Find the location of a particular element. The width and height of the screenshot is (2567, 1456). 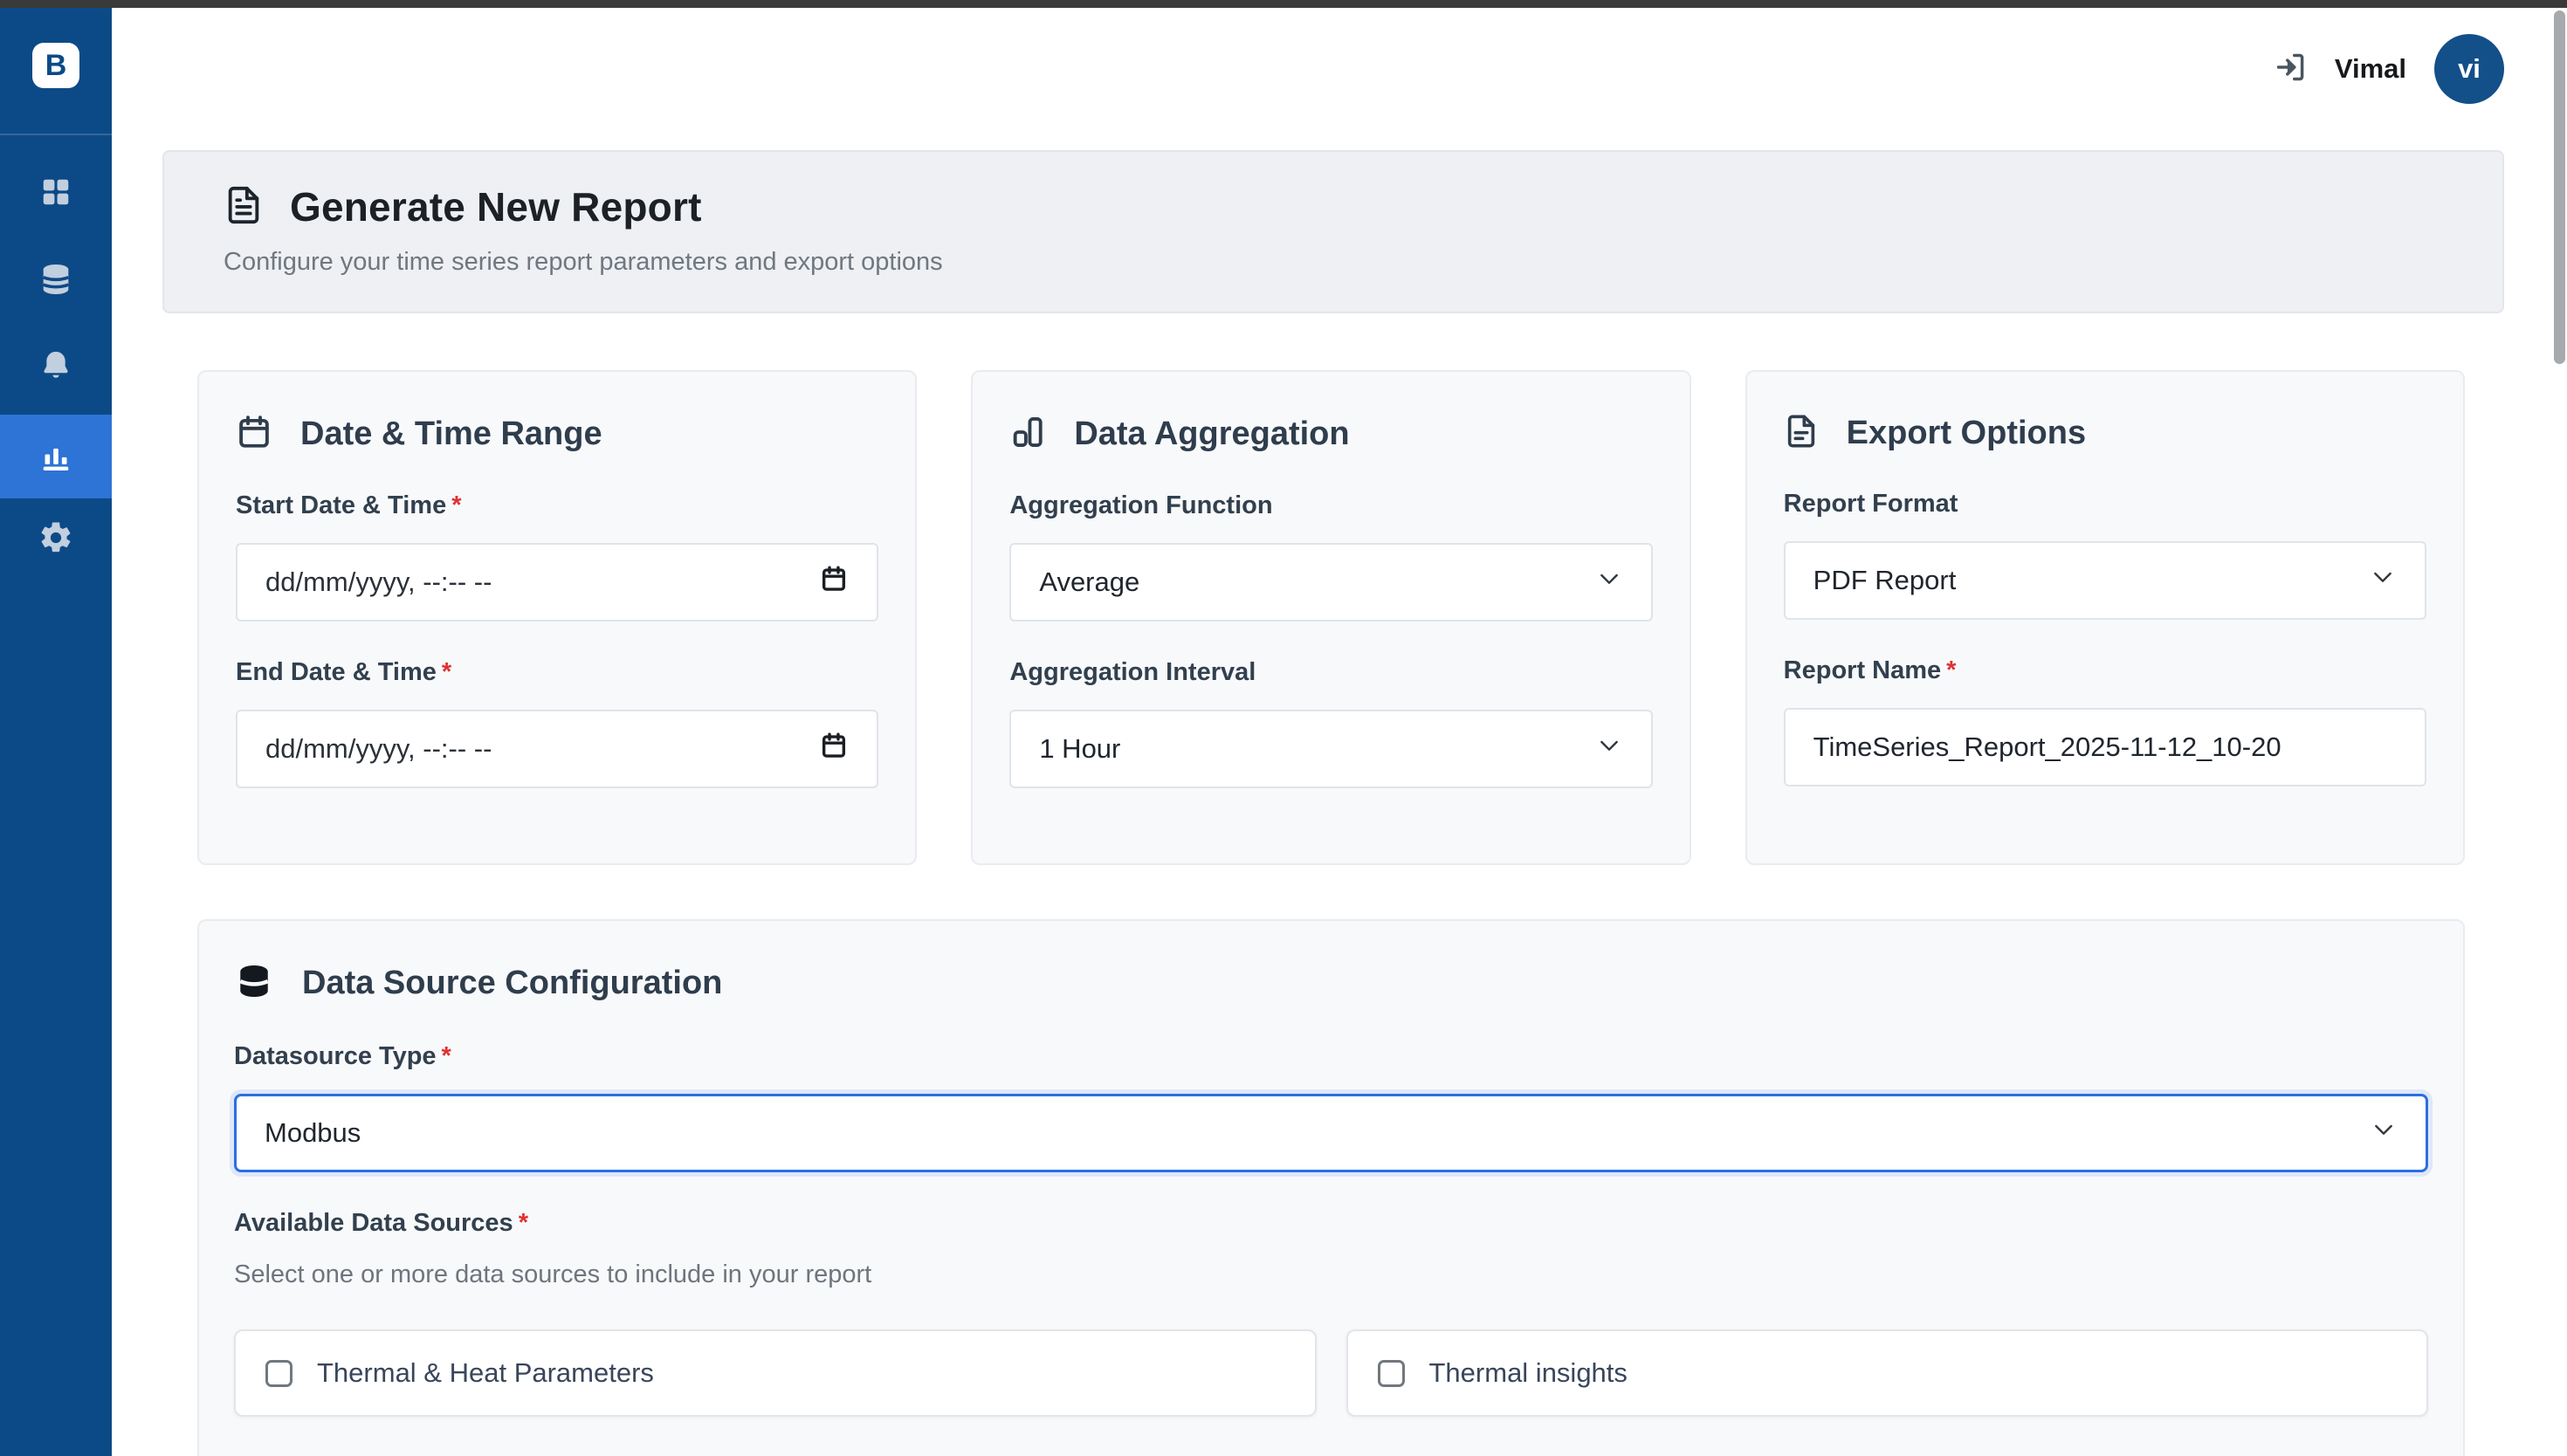

vertical-scrollbar-thumb is located at coordinates (2559, 187).